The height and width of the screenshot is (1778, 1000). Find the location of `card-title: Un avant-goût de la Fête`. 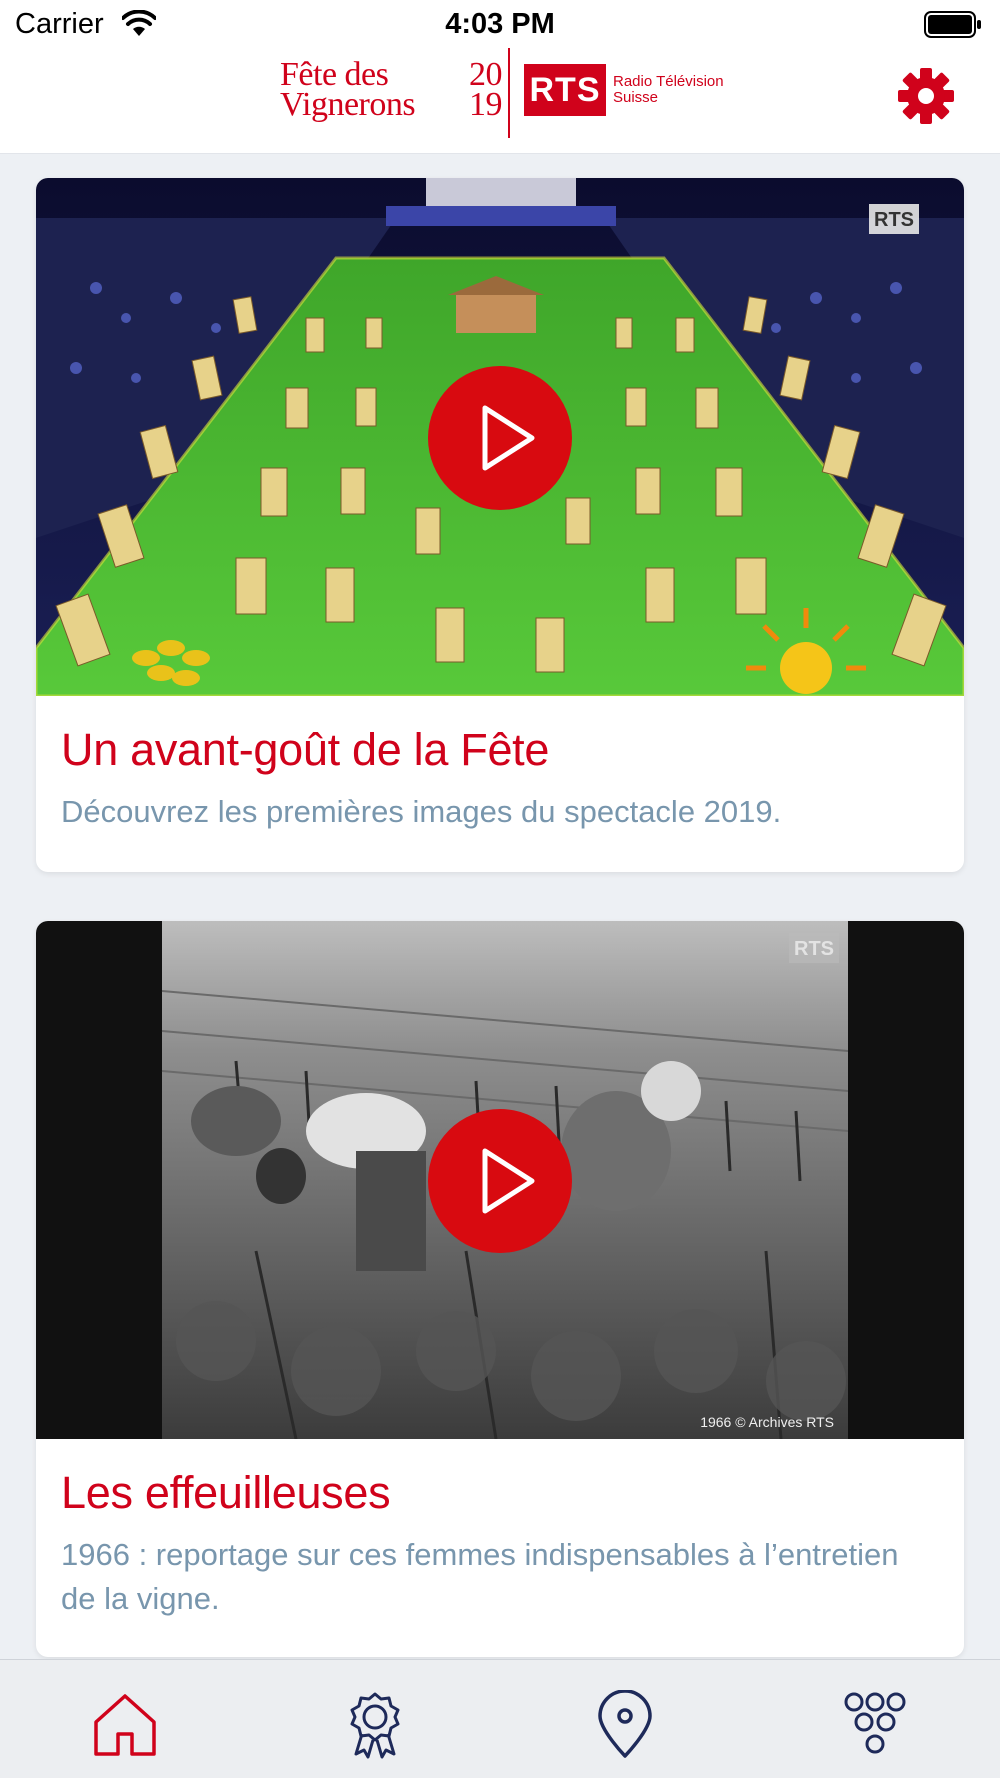

card-title: Un avant-goût de la Fête is located at coordinates (305, 749).